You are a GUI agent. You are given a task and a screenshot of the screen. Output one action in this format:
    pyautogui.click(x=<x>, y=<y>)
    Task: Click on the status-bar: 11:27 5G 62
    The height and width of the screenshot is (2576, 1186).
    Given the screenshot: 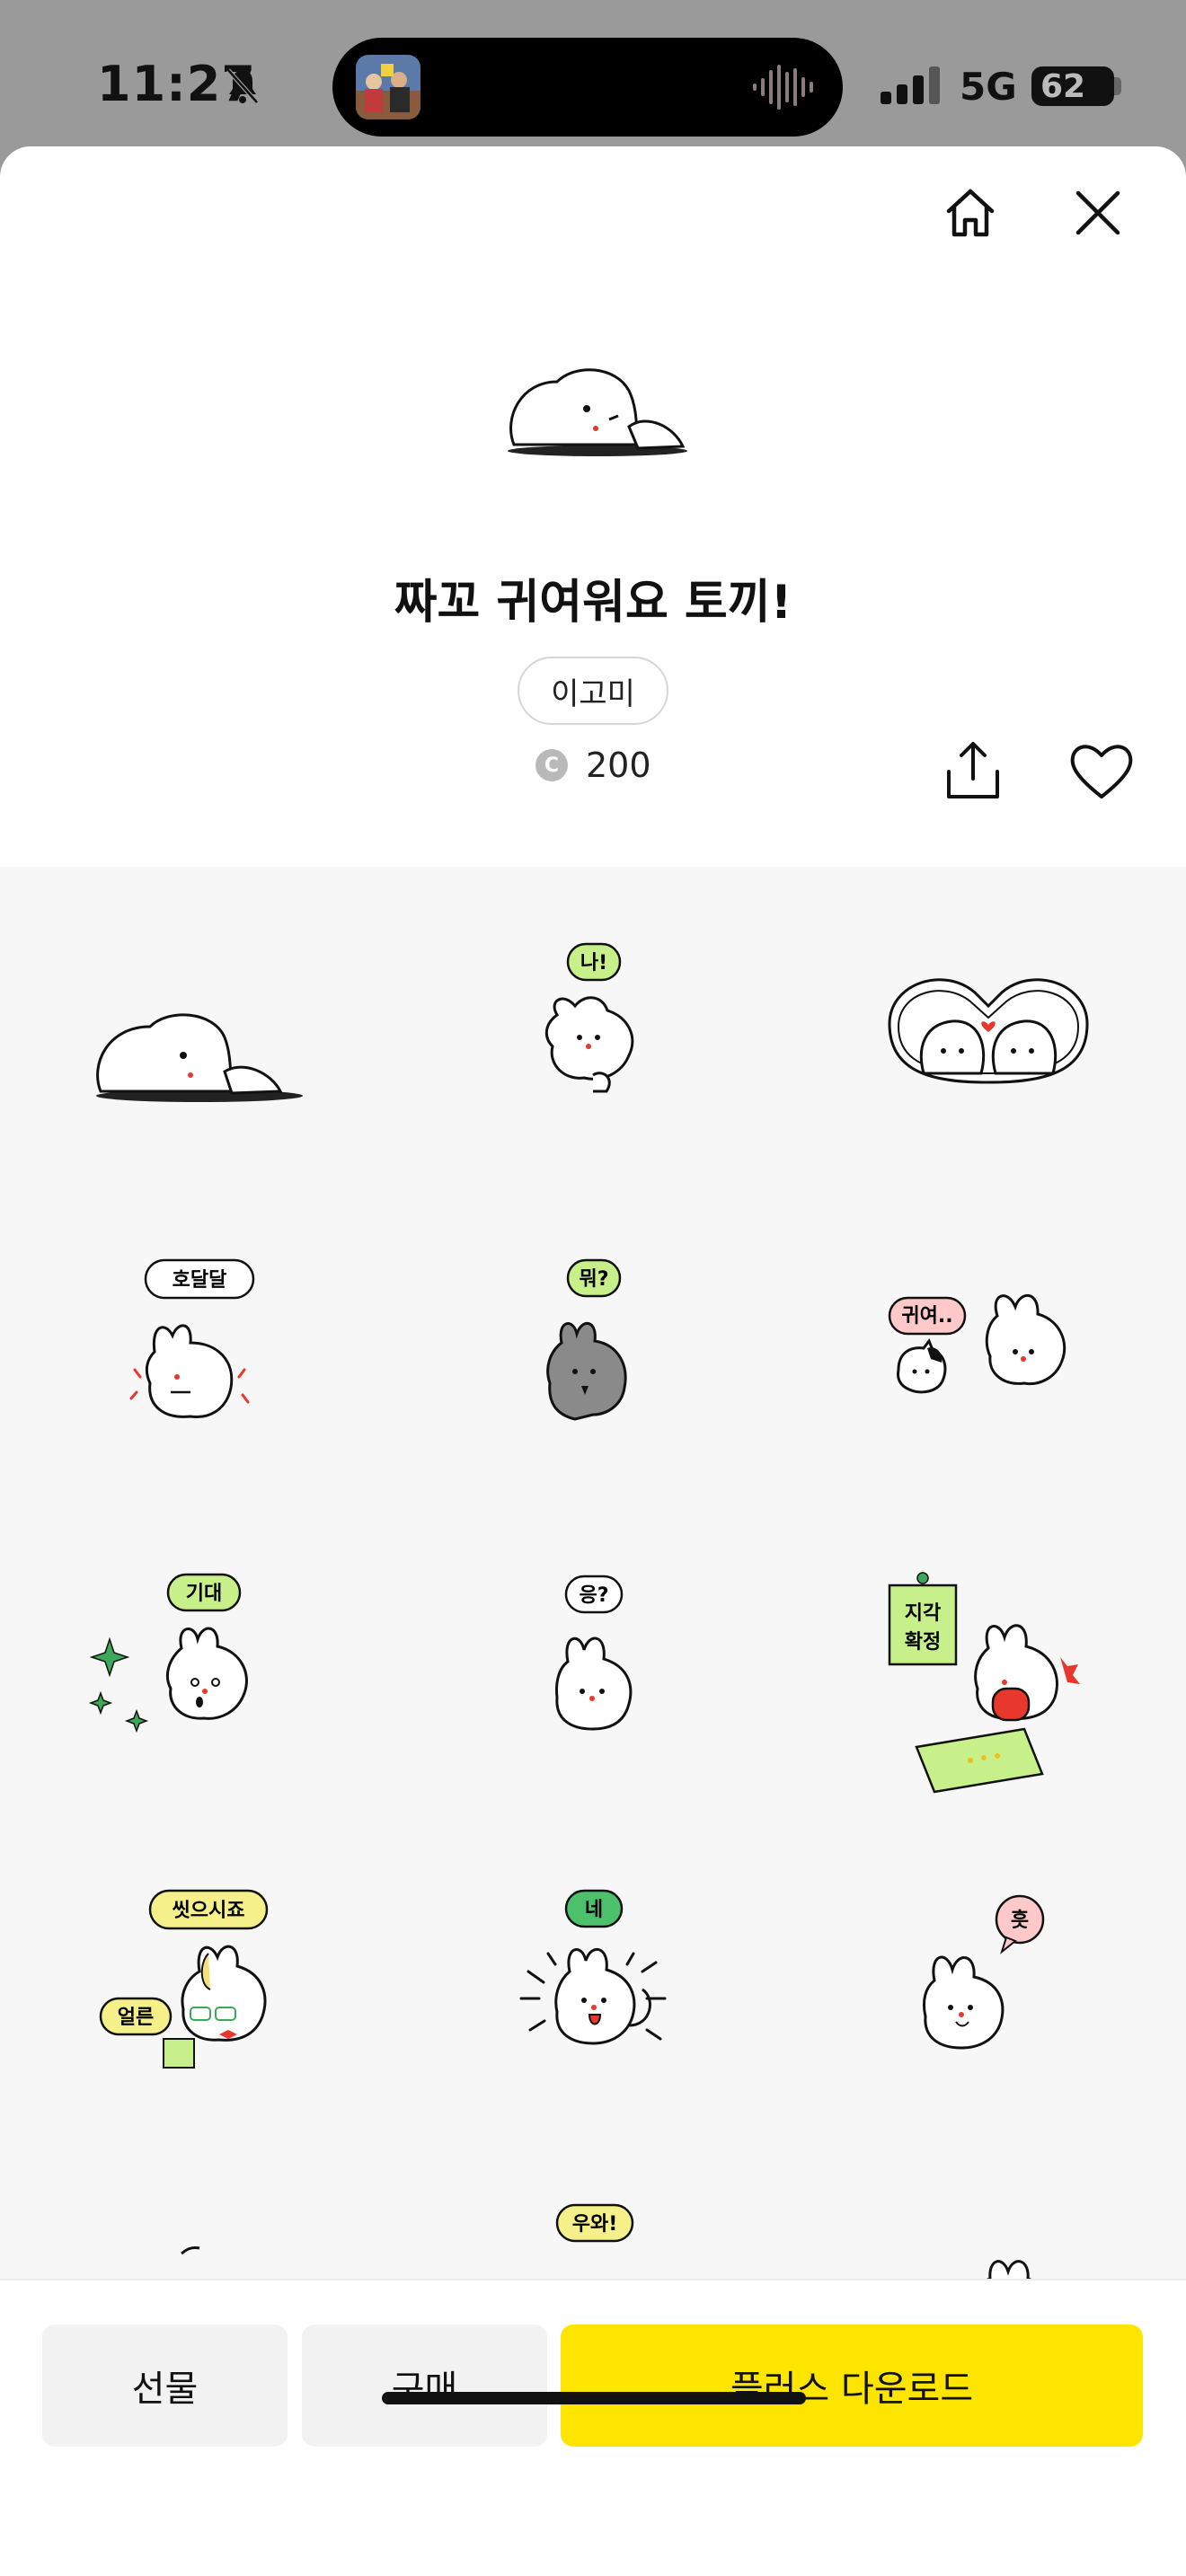 What is the action you would take?
    pyautogui.click(x=593, y=74)
    